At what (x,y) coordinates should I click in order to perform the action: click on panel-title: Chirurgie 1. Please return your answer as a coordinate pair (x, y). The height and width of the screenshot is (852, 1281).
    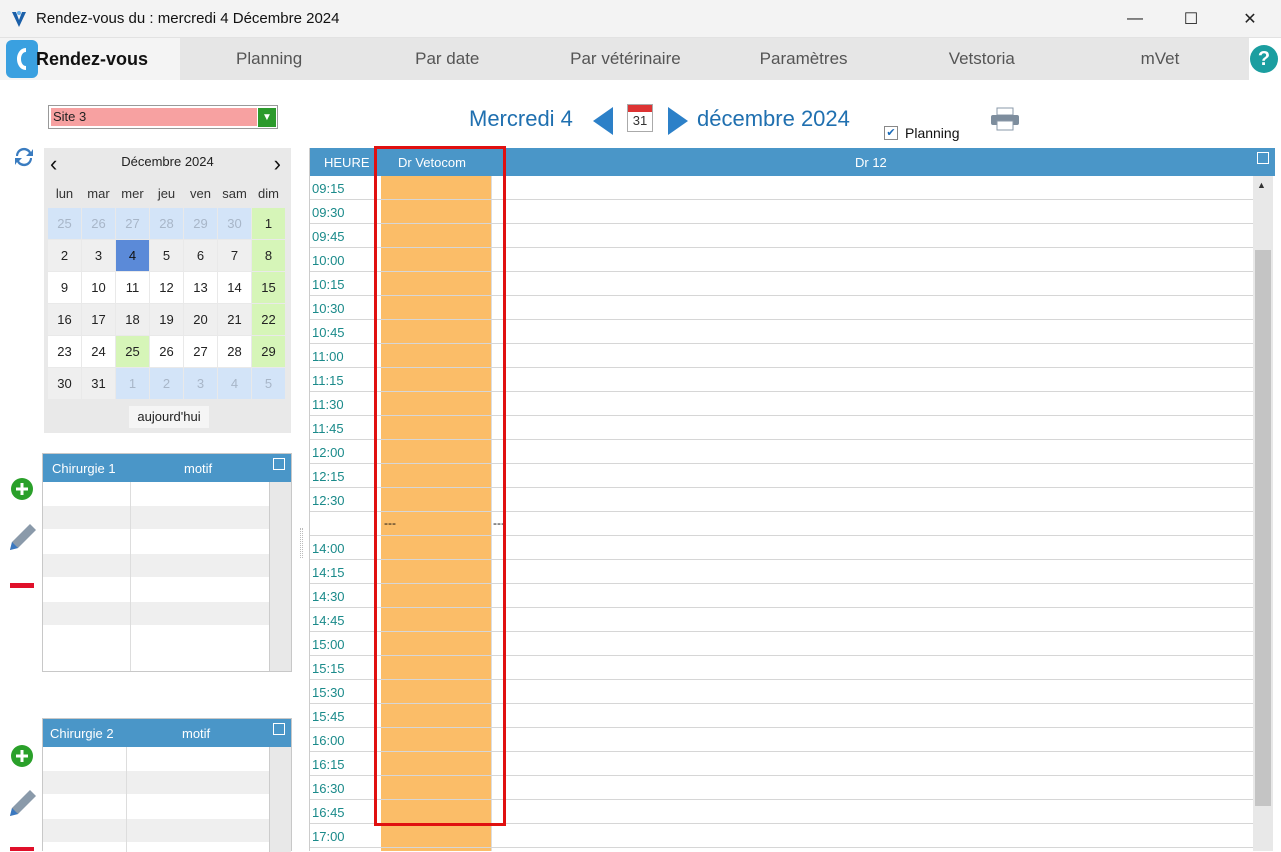
    Looking at the image, I should click on (84, 468).